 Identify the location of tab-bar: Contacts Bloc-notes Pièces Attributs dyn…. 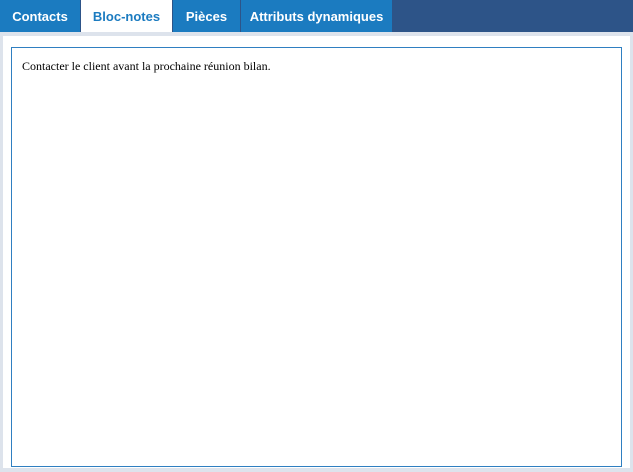
(316, 16).